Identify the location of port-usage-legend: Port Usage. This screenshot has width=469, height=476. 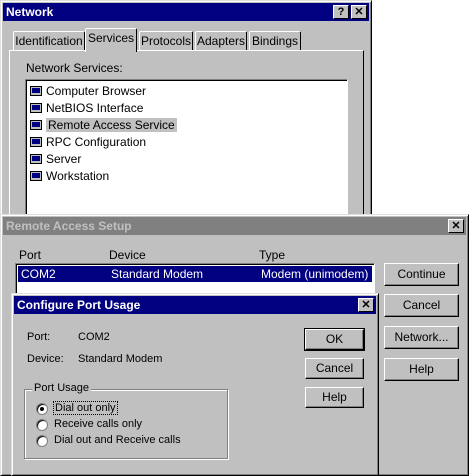
(62, 388).